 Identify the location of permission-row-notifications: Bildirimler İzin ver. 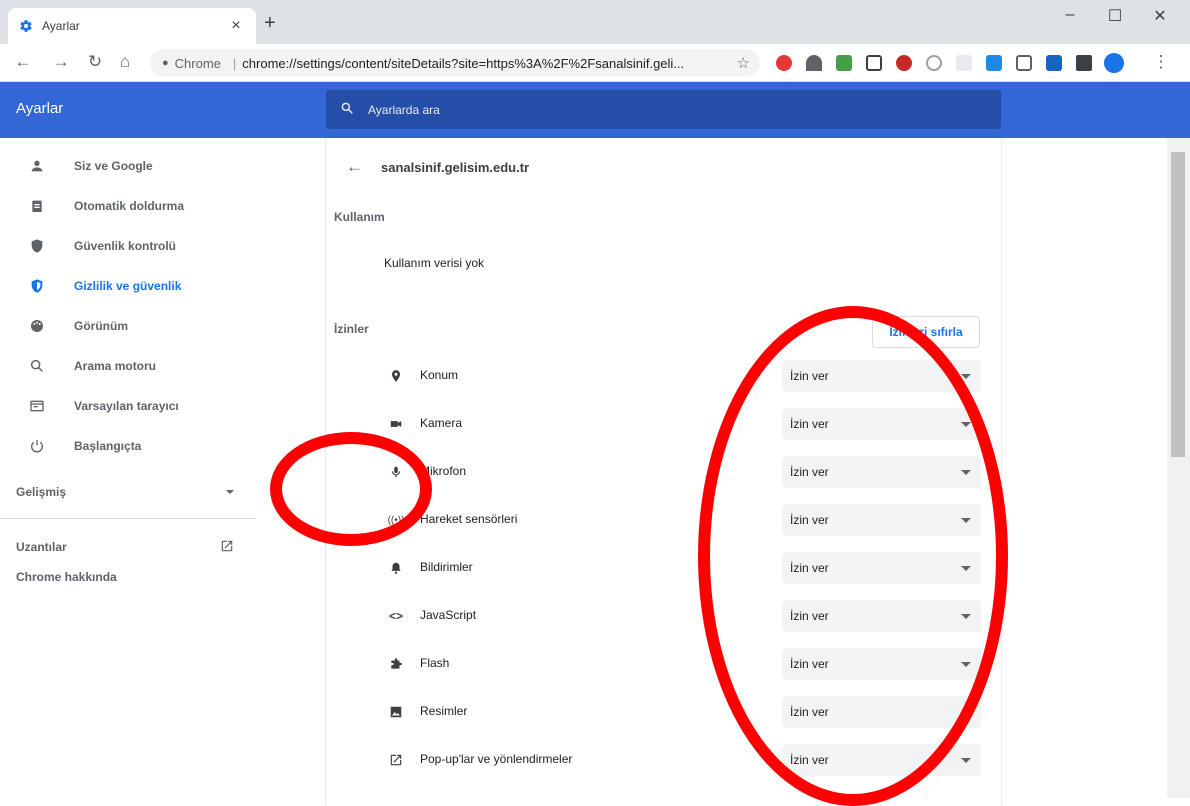
(663, 568).